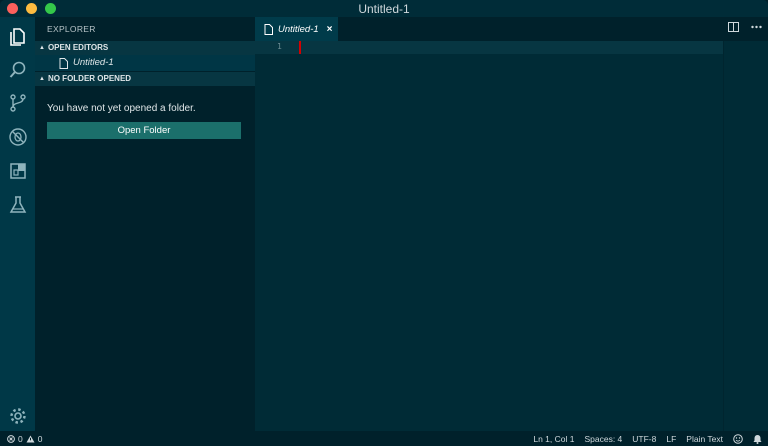  Describe the element at coordinates (511, 29) in the screenshot. I see `tab-bar: Untitled-1 ×` at that location.